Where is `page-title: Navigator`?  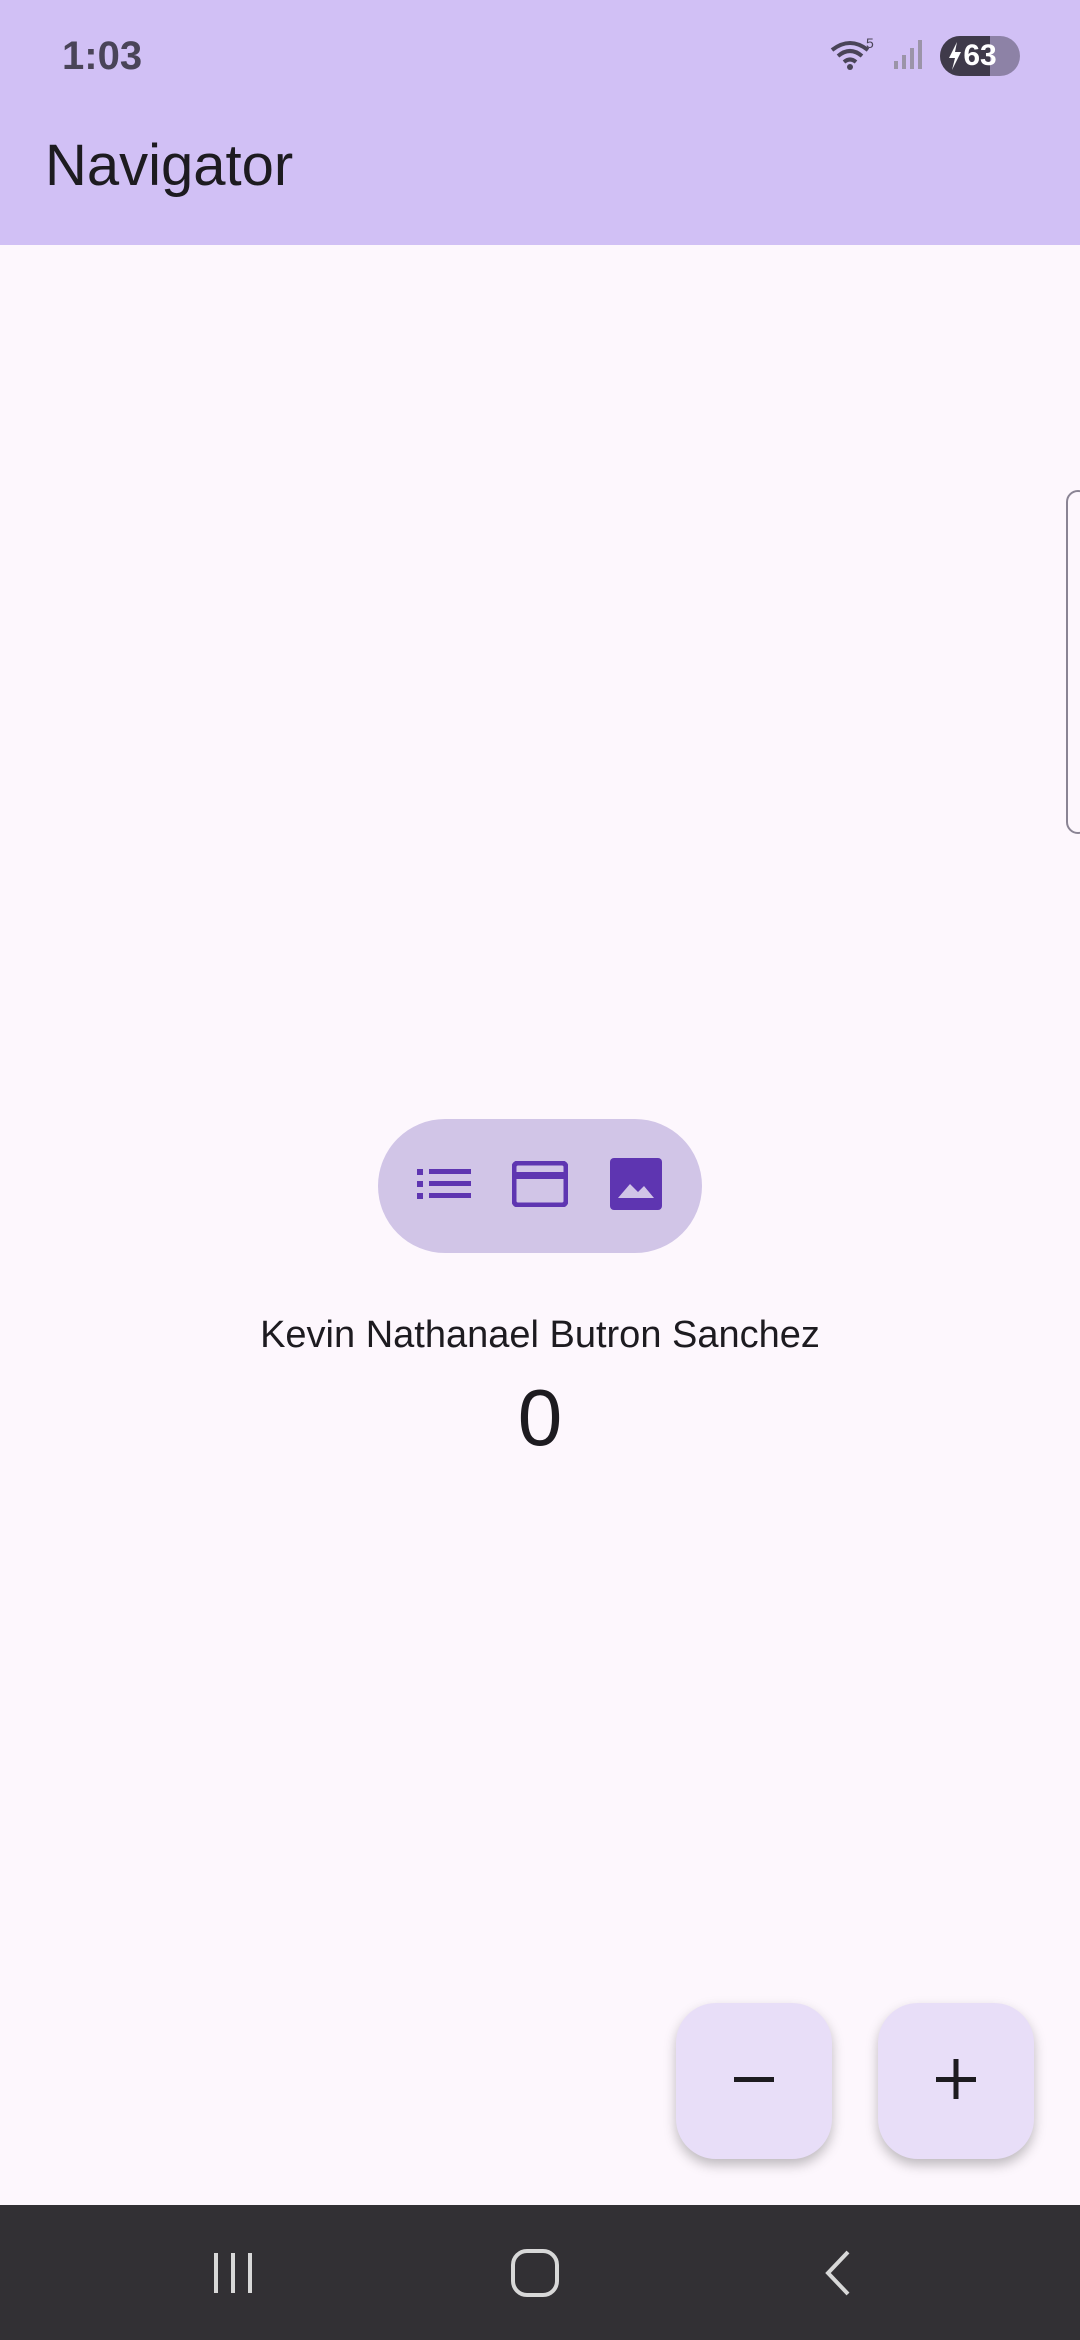
page-title: Navigator is located at coordinates (169, 165).